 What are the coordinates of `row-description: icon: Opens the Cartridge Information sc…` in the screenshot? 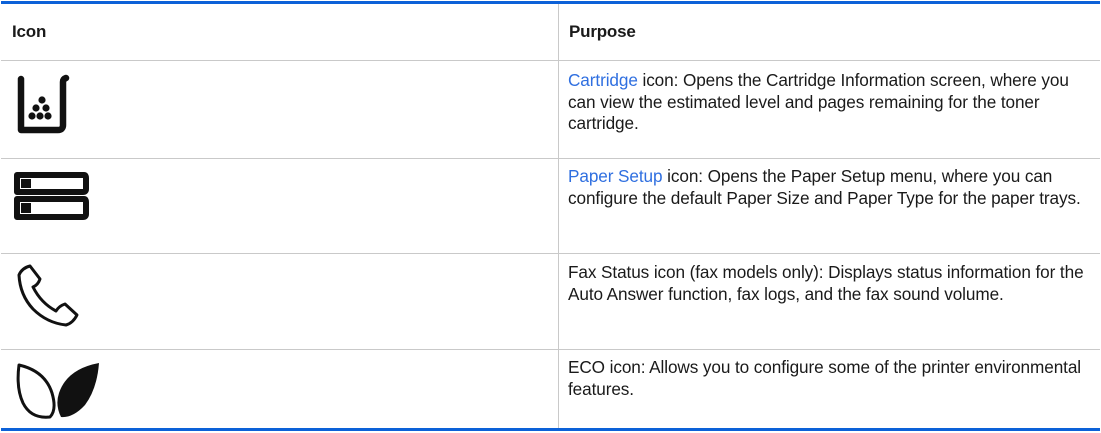 It's located at (818, 101).